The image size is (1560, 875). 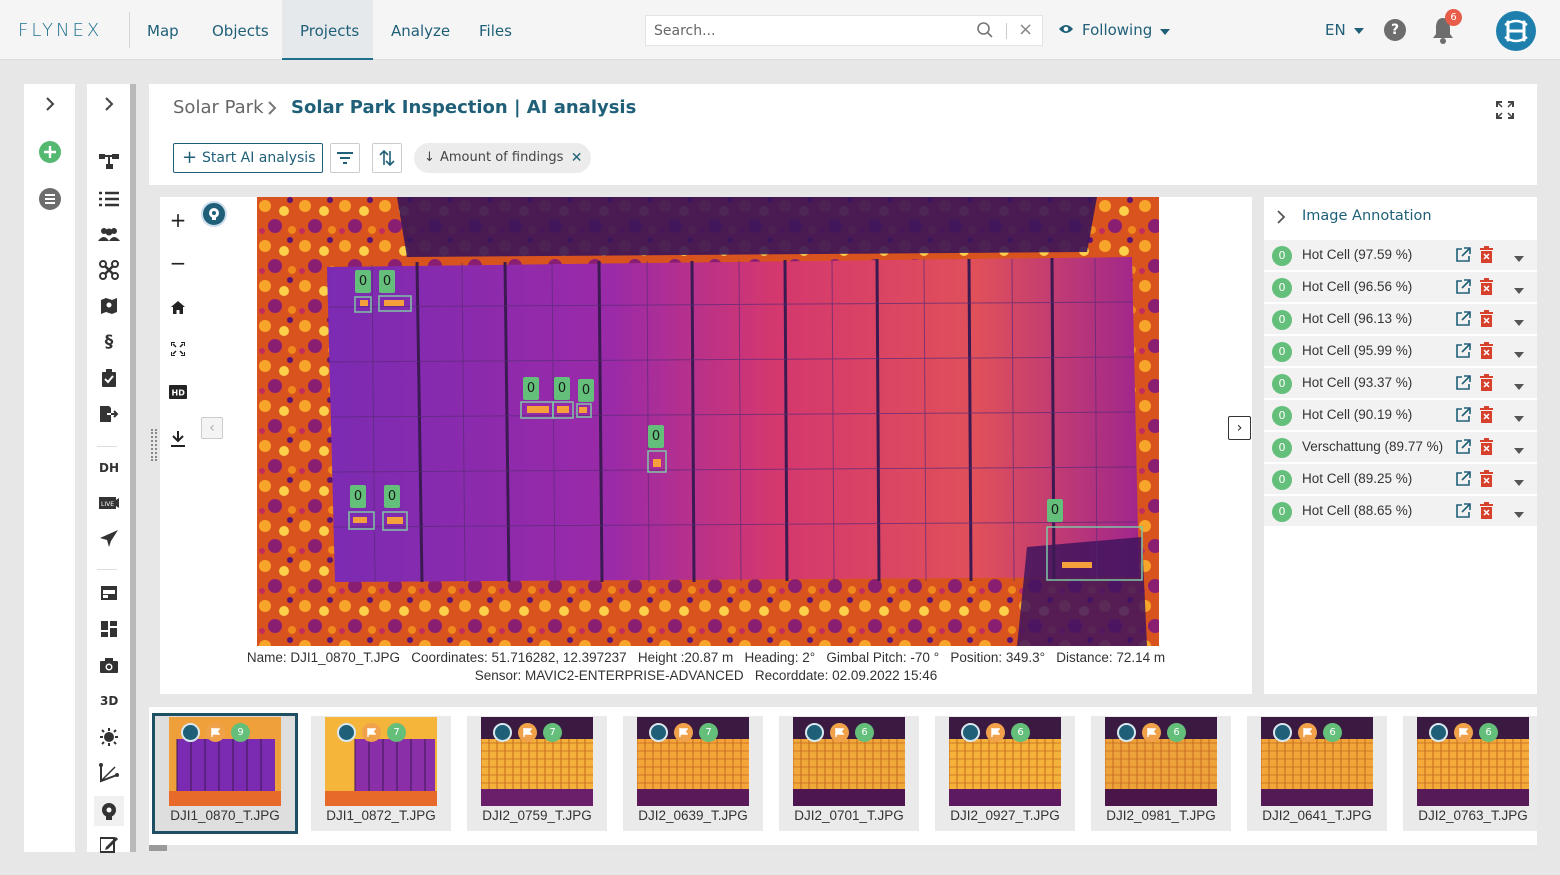 What do you see at coordinates (1367, 216) in the screenshot?
I see `annotation-panel-title: Image Annotation` at bounding box center [1367, 216].